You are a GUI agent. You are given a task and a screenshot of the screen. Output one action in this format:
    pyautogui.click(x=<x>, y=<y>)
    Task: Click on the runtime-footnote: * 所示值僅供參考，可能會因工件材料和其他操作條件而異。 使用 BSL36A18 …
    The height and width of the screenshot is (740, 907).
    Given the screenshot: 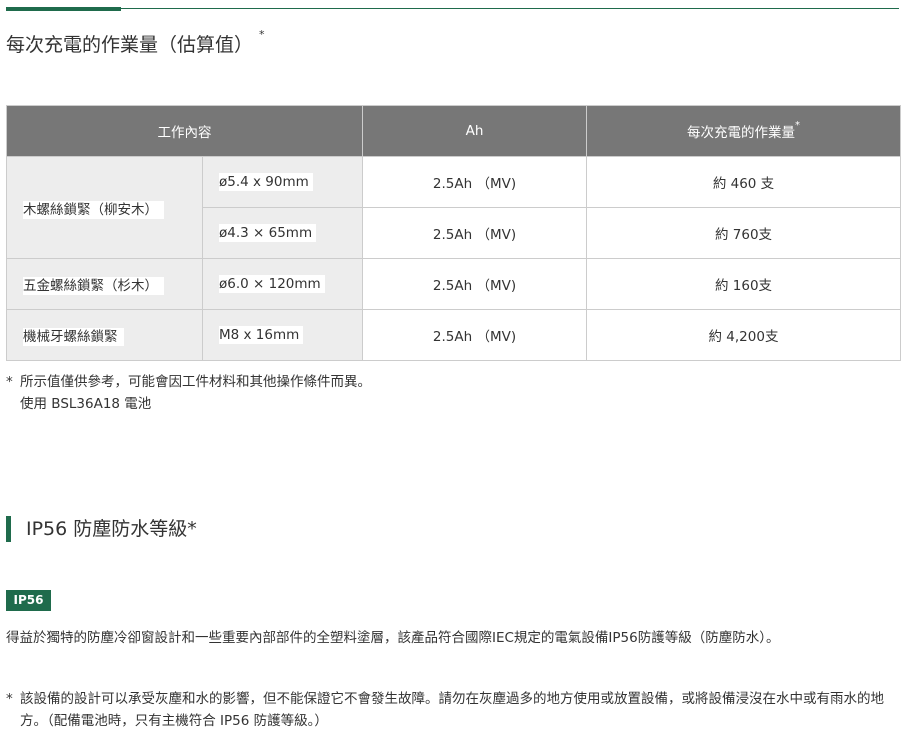 What is the action you would take?
    pyautogui.click(x=188, y=393)
    